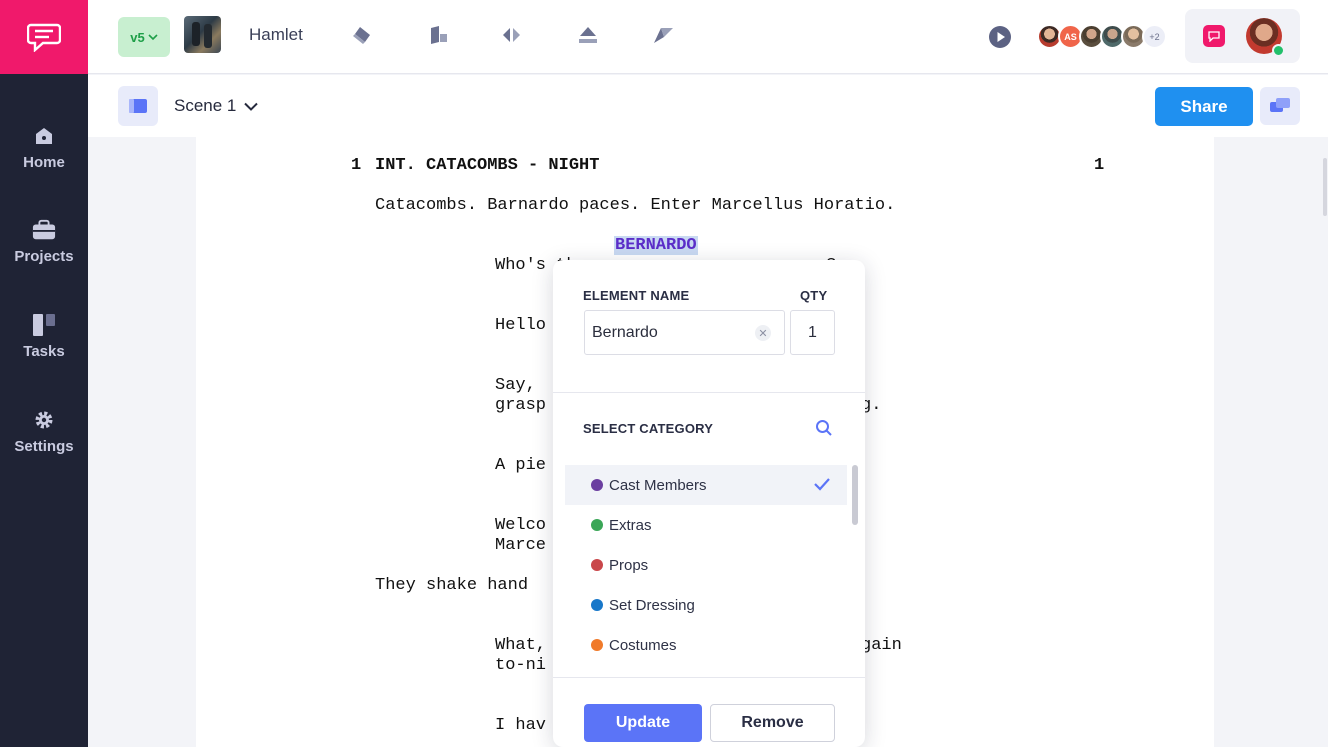 The image size is (1328, 747). I want to click on sidebar: Home Projects Tasks Settings, so click(44, 373).